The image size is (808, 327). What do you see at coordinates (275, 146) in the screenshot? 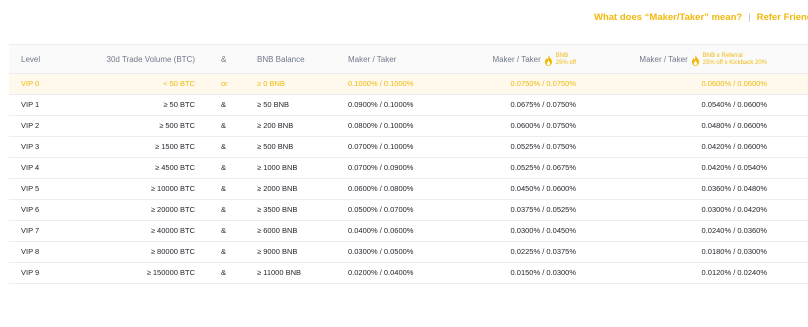
I see `cell-bnb-balance: ≥ 500 BNB` at bounding box center [275, 146].